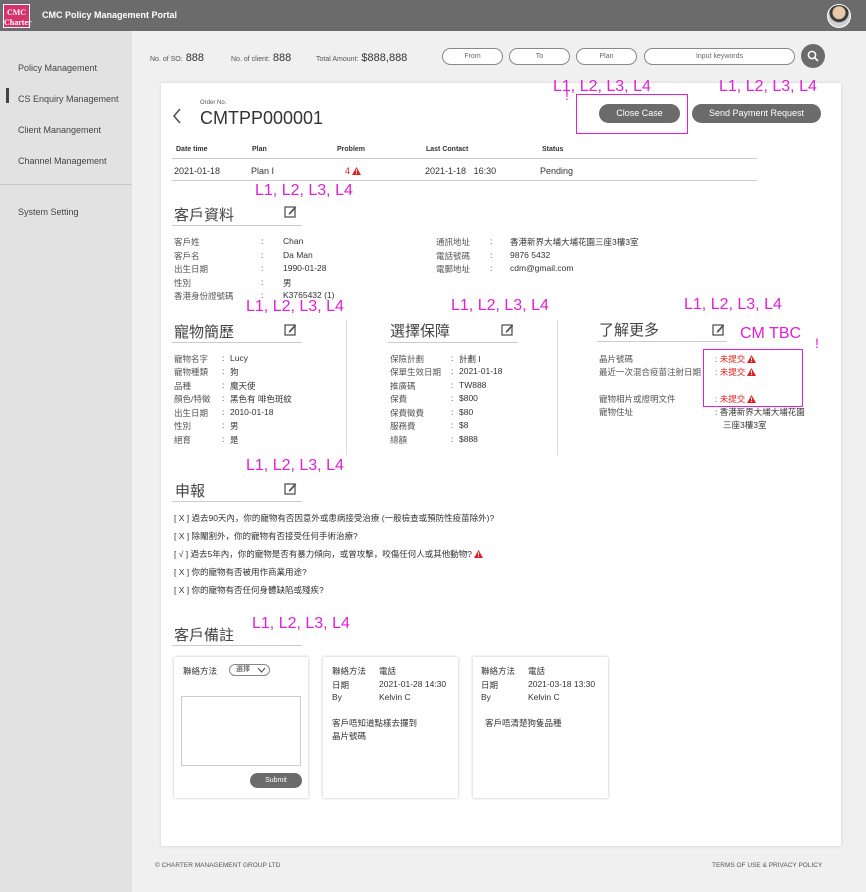 Image resolution: width=866 pixels, height=892 pixels. I want to click on active-indicator, so click(7, 95).